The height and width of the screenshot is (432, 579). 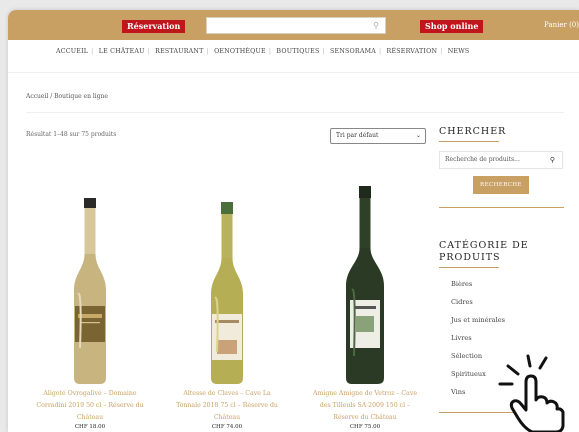 I want to click on sidebar-category-heading: CATÉGORIE DE PRODUITS, so click(x=484, y=254).